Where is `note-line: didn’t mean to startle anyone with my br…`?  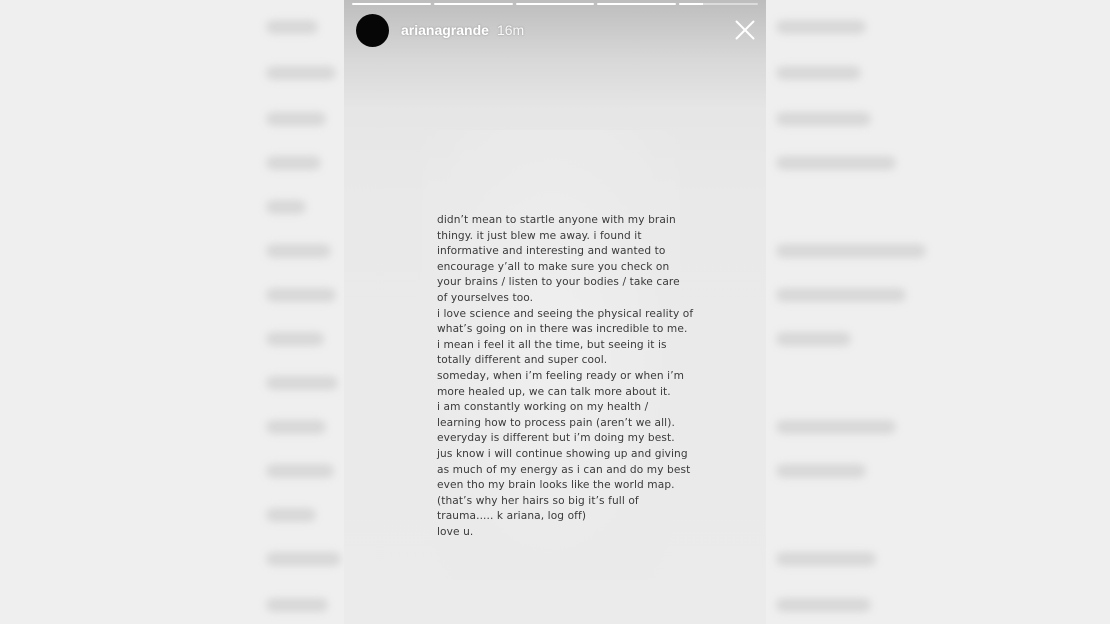 note-line: didn’t mean to startle anyone with my br… is located at coordinates (556, 220).